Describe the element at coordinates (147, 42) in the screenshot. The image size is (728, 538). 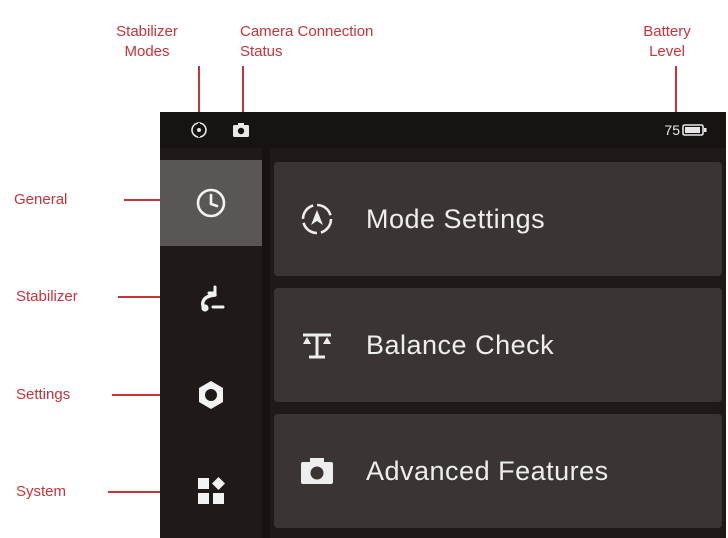
I see `stabilizer-modes-callout: Stabilizer Modes` at that location.